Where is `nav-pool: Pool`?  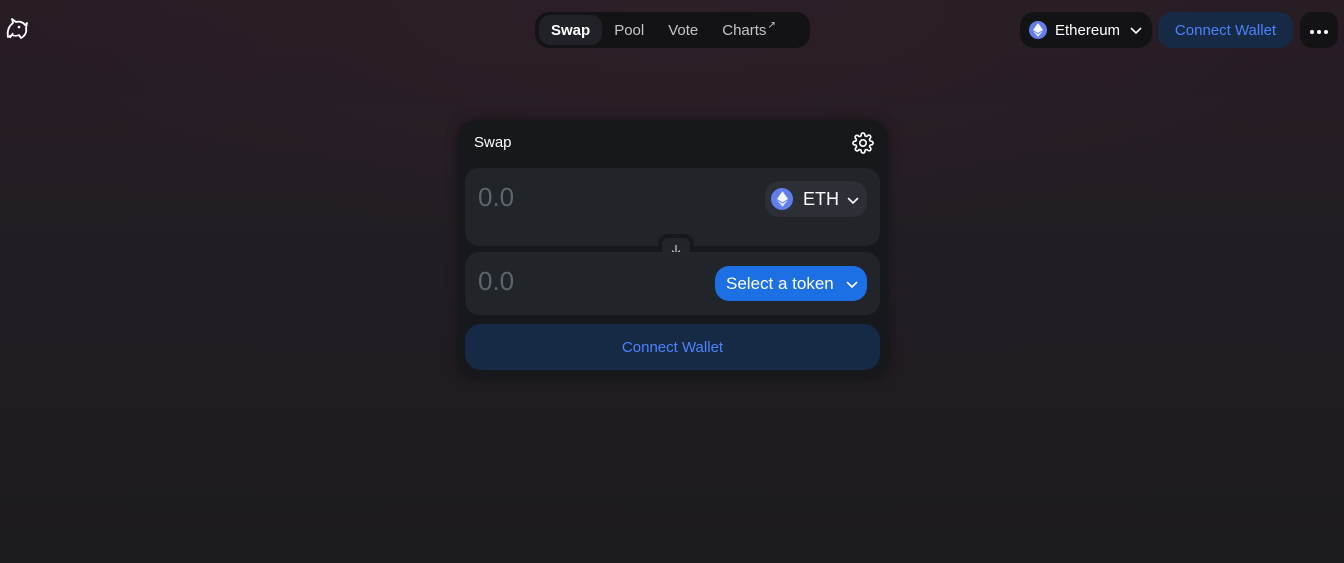 nav-pool: Pool is located at coordinates (629, 30).